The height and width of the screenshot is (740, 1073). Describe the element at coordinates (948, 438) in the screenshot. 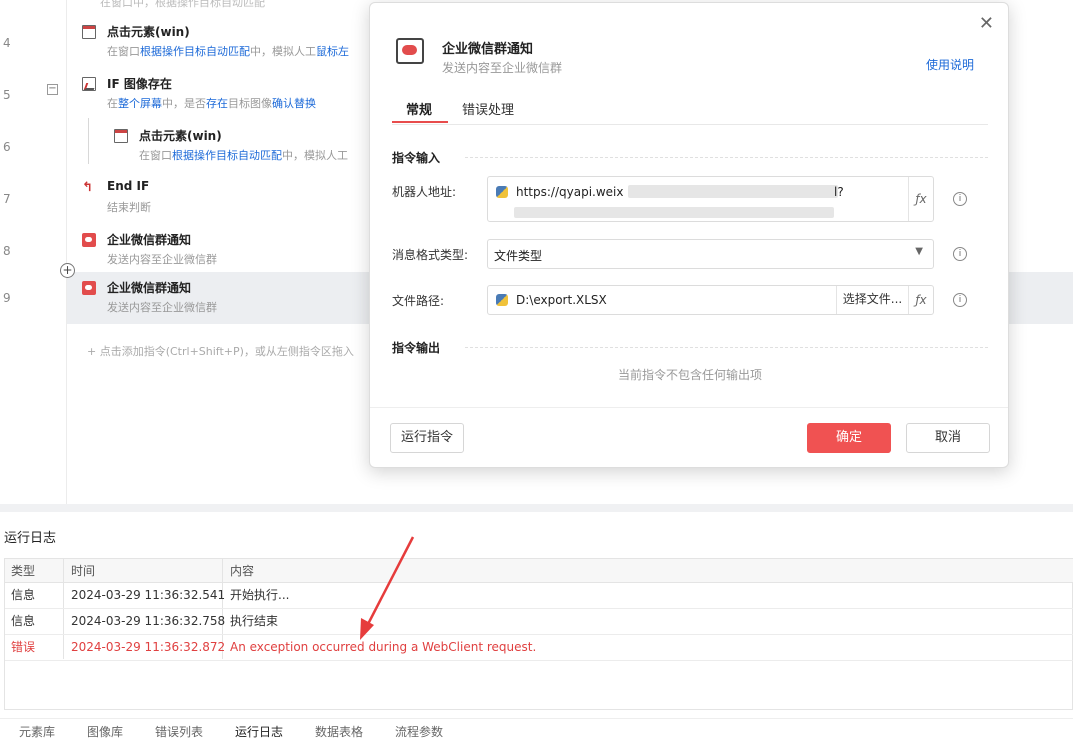

I see `cancel-button: 取消` at that location.